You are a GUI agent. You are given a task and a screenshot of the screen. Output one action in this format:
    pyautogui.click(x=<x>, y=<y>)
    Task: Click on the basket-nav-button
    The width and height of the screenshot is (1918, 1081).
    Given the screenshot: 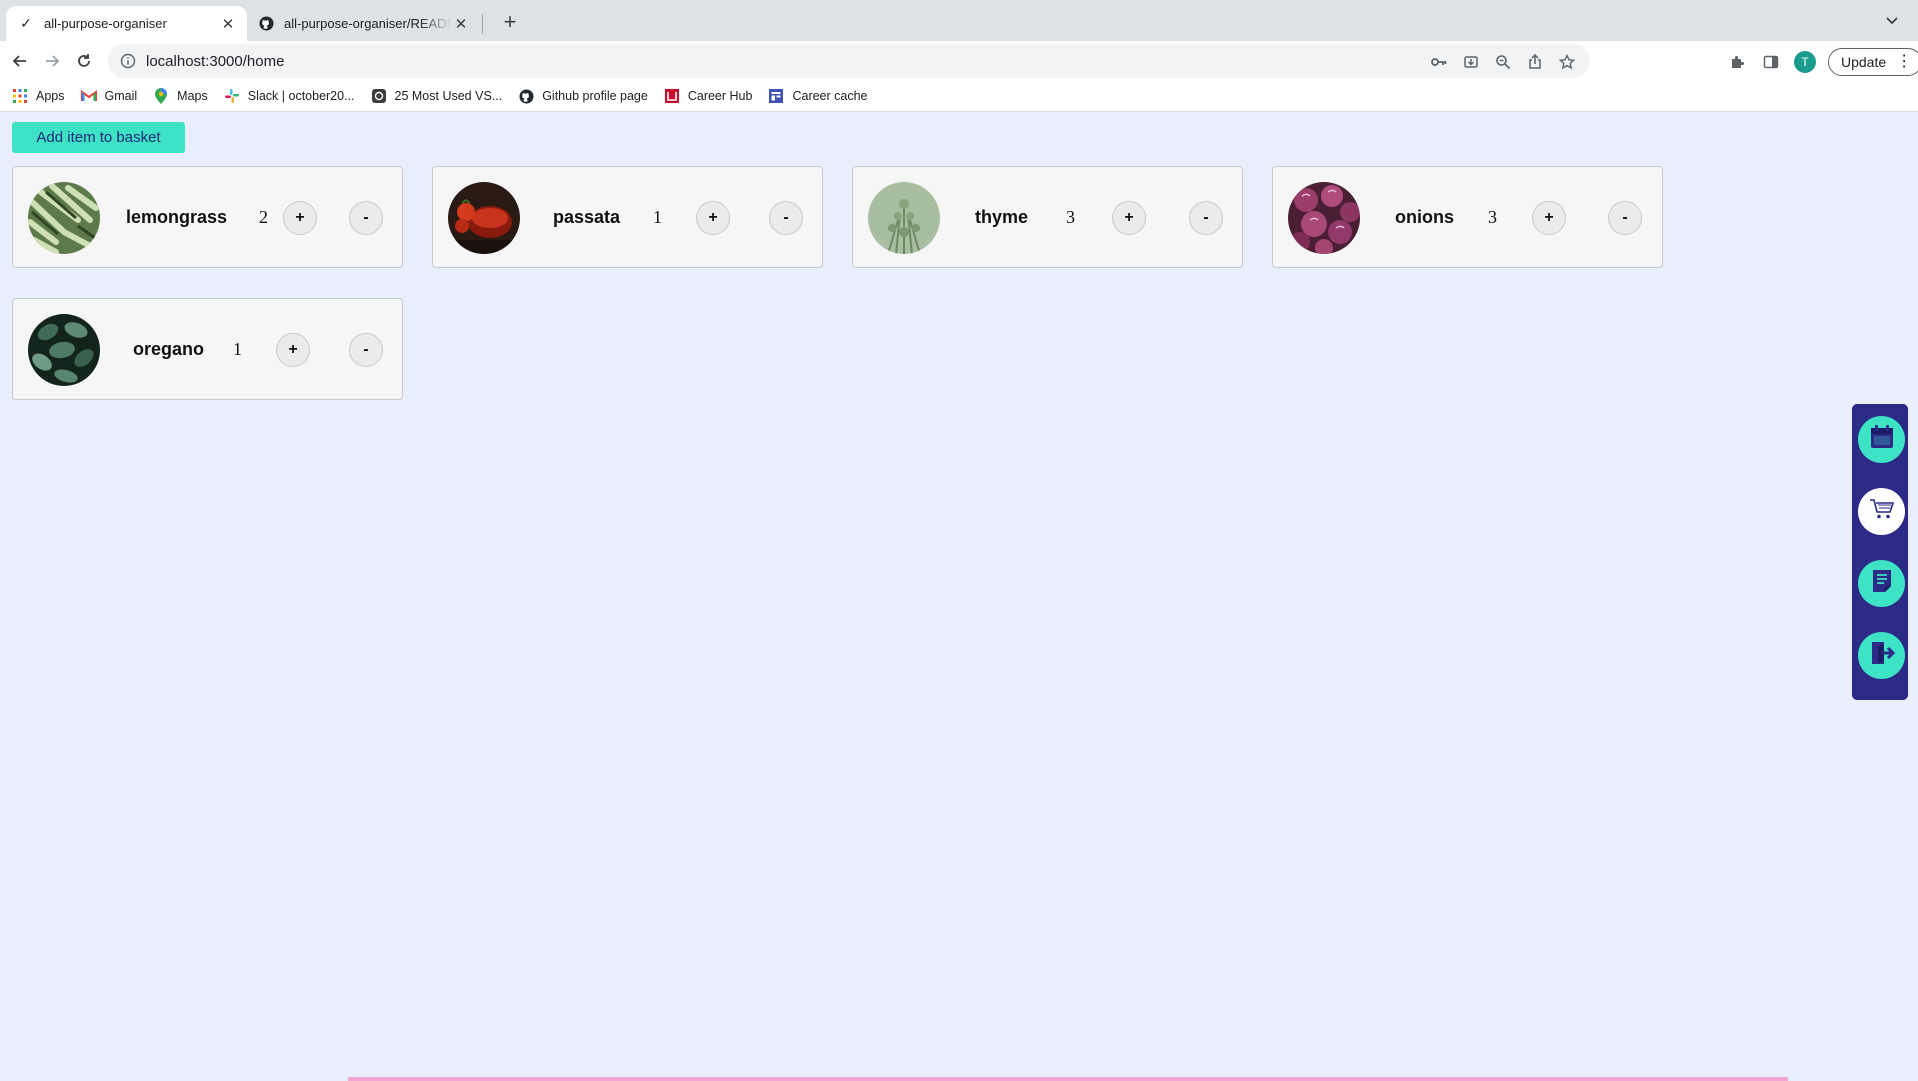 What is the action you would take?
    pyautogui.click(x=1881, y=511)
    